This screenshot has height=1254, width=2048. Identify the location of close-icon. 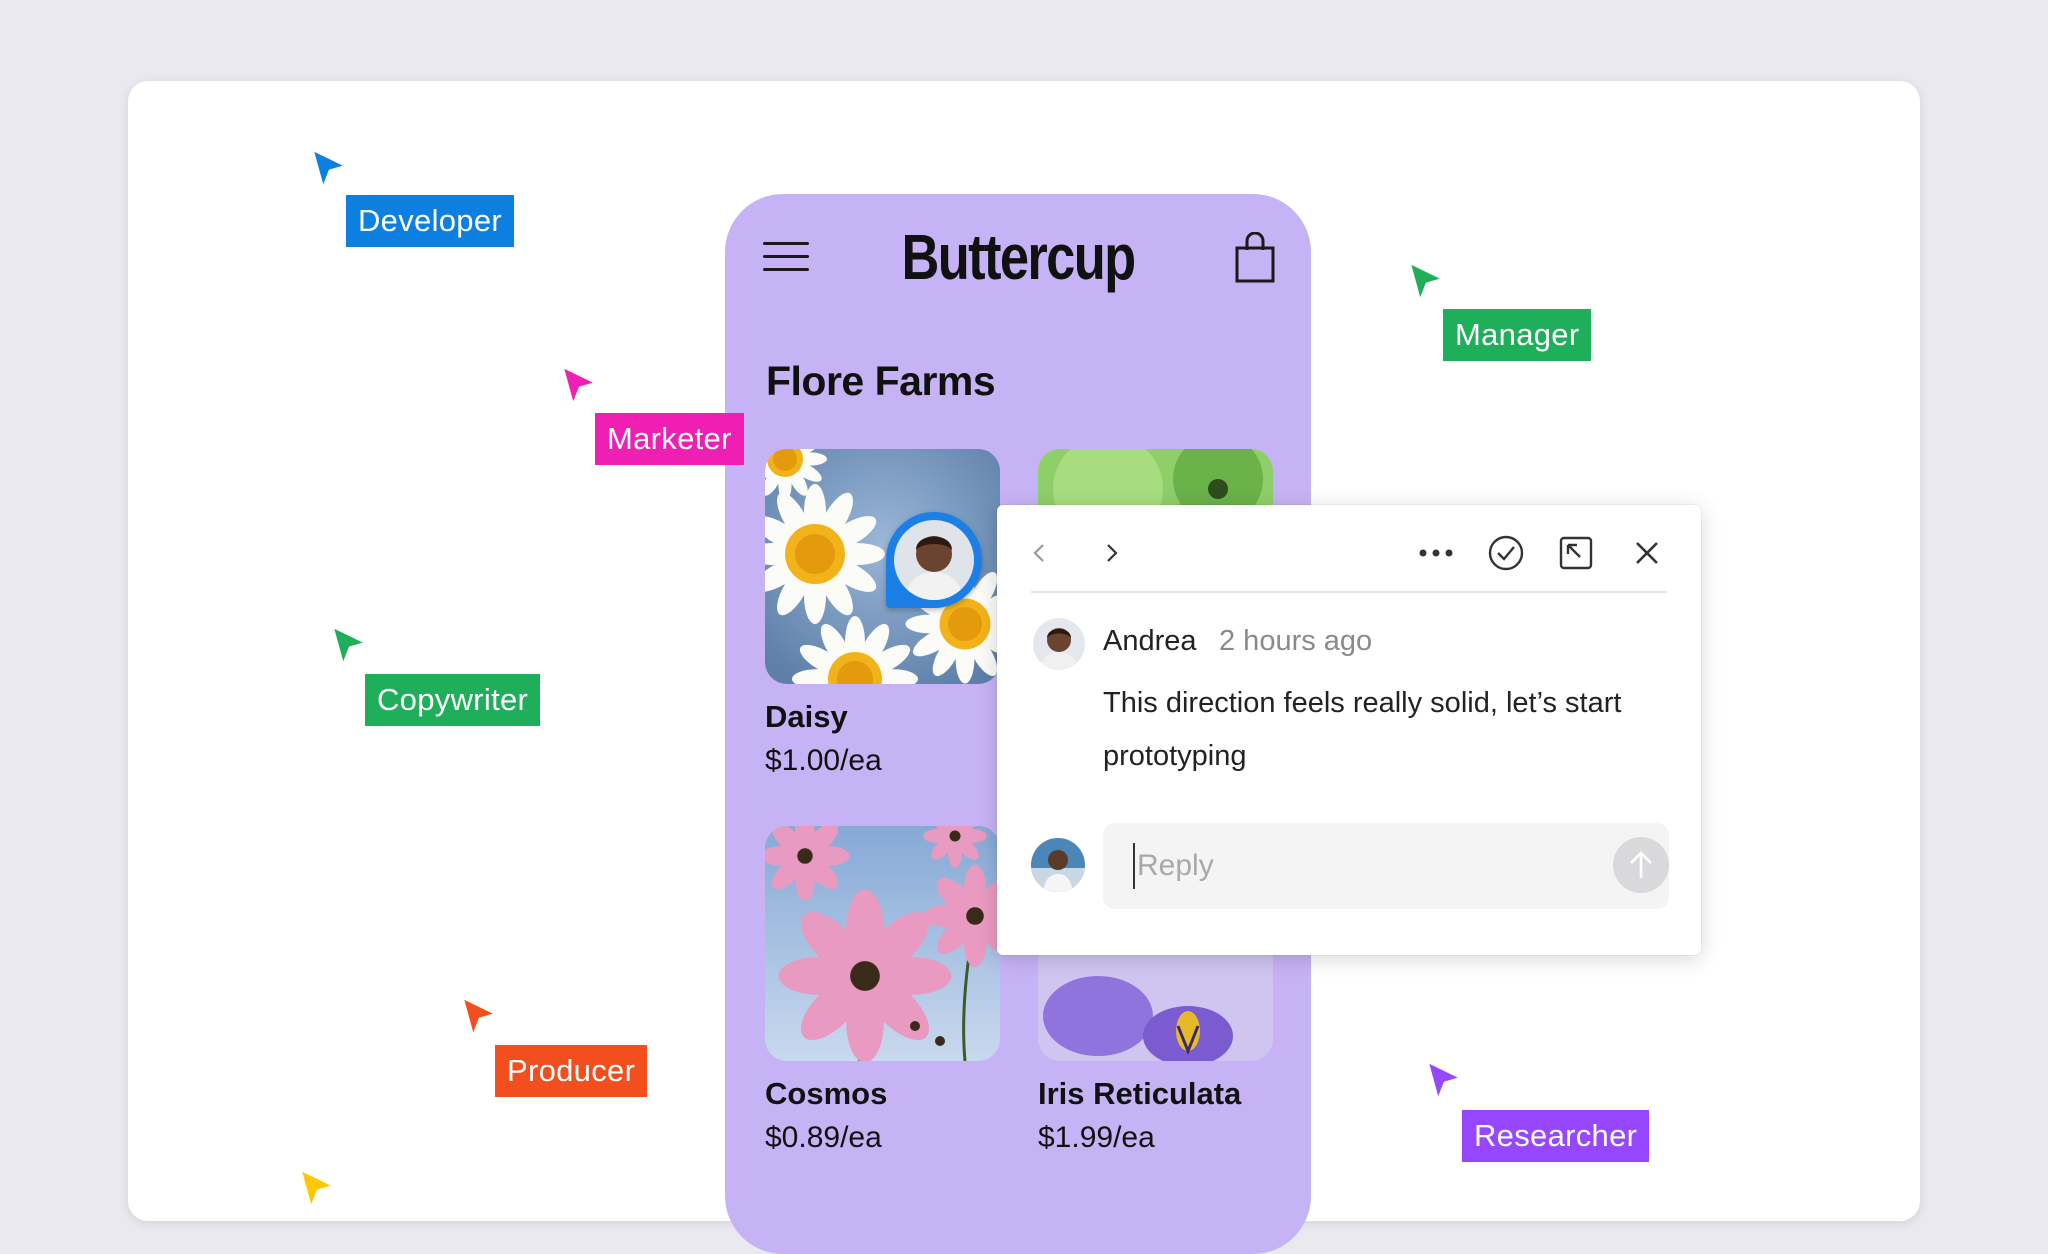
(1647, 553).